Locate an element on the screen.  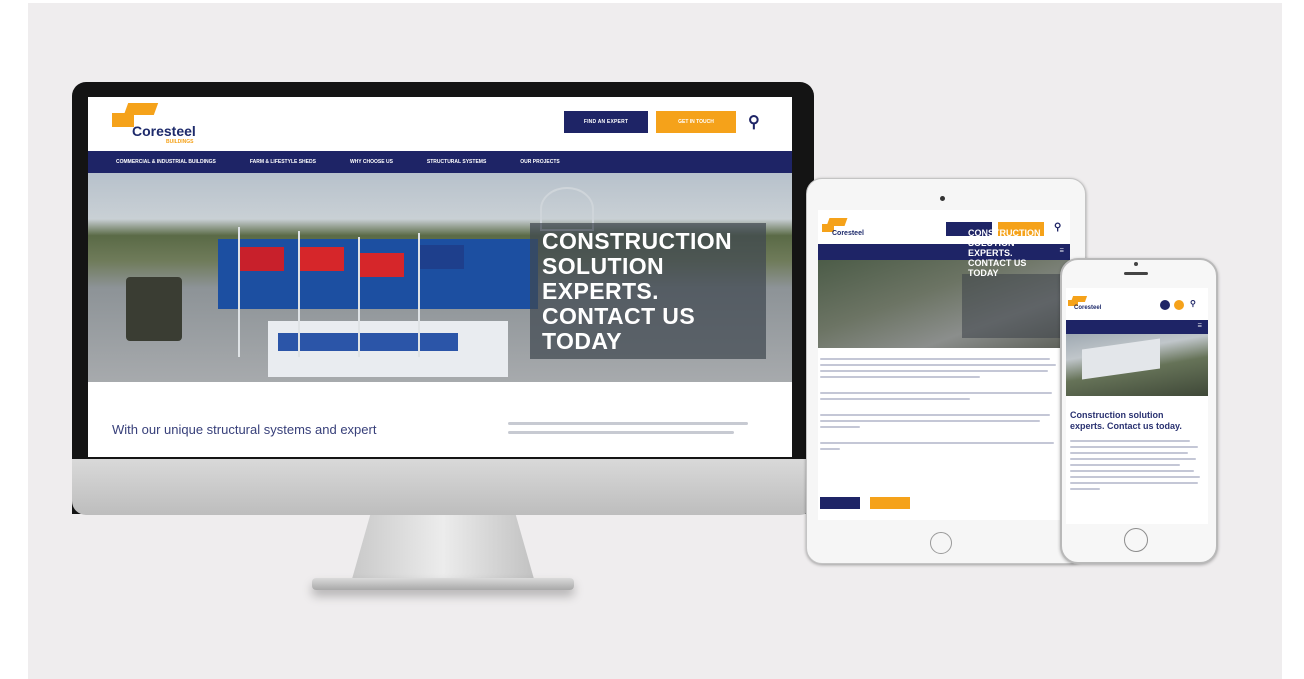
phone-speaker is located at coordinates (1136, 273).